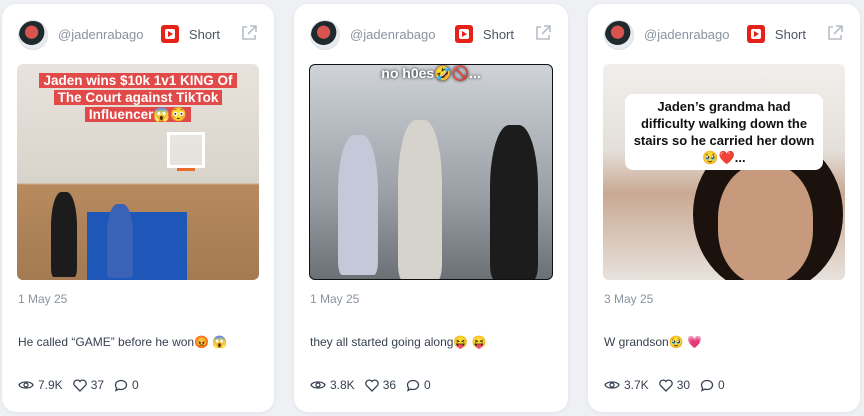  I want to click on post-date: 3 May 25, so click(629, 299).